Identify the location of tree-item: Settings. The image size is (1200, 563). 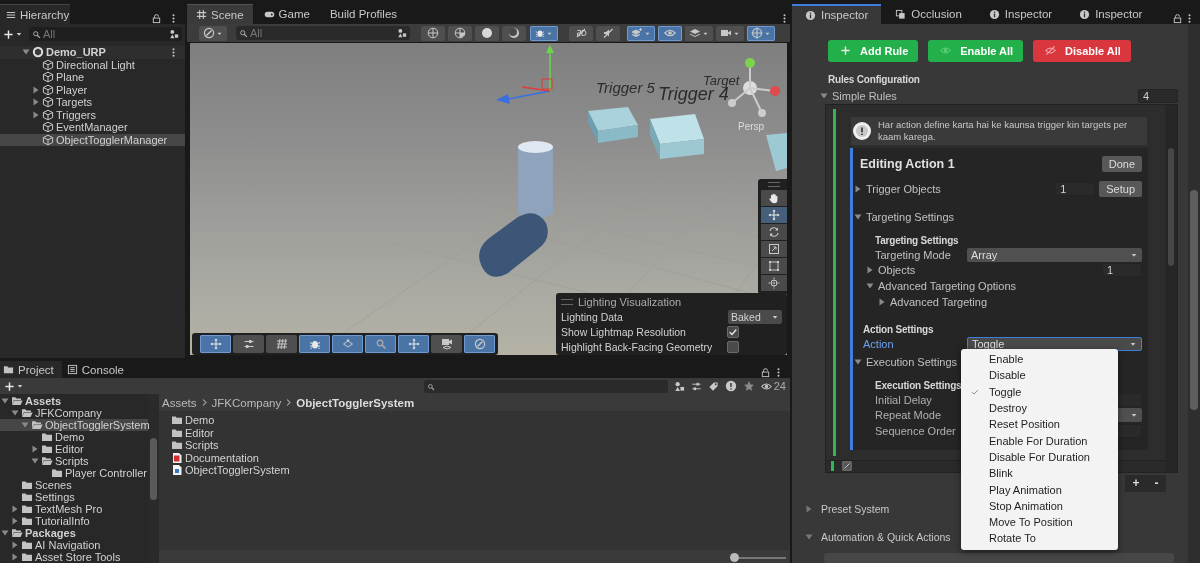
(74, 497).